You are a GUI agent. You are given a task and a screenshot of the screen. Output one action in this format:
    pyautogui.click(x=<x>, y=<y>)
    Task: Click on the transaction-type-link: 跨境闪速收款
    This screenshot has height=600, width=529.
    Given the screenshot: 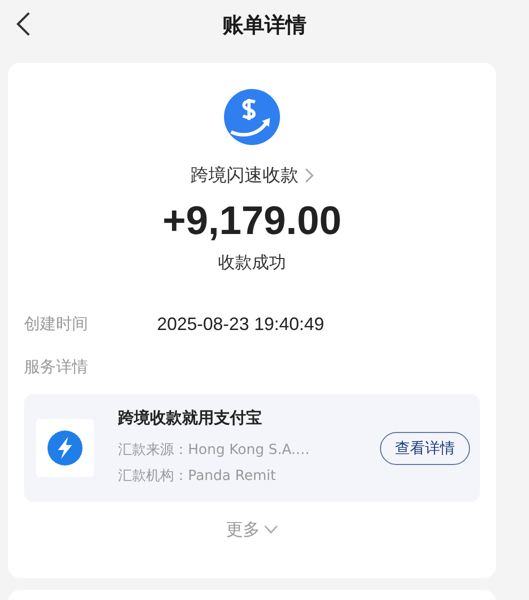 What is the action you would take?
    pyautogui.click(x=244, y=175)
    